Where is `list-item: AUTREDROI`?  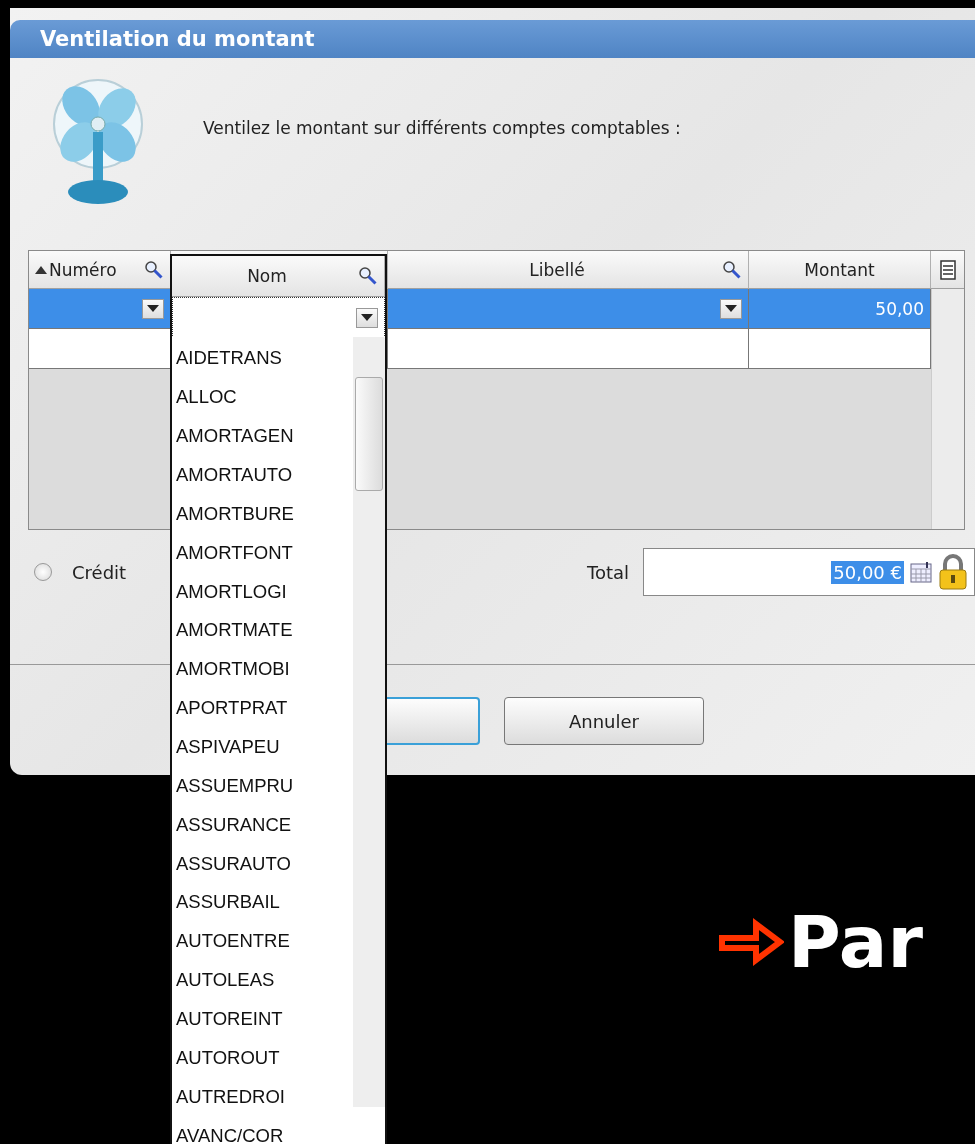 list-item: AUTREDROI is located at coordinates (262, 1097).